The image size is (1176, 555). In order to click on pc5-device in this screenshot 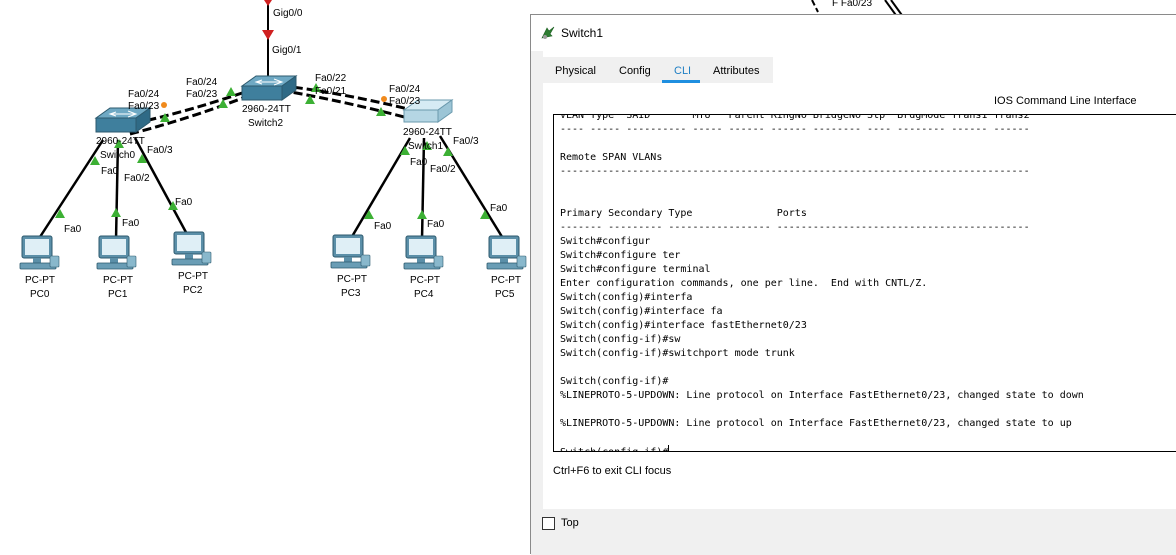, I will do `click(506, 252)`.